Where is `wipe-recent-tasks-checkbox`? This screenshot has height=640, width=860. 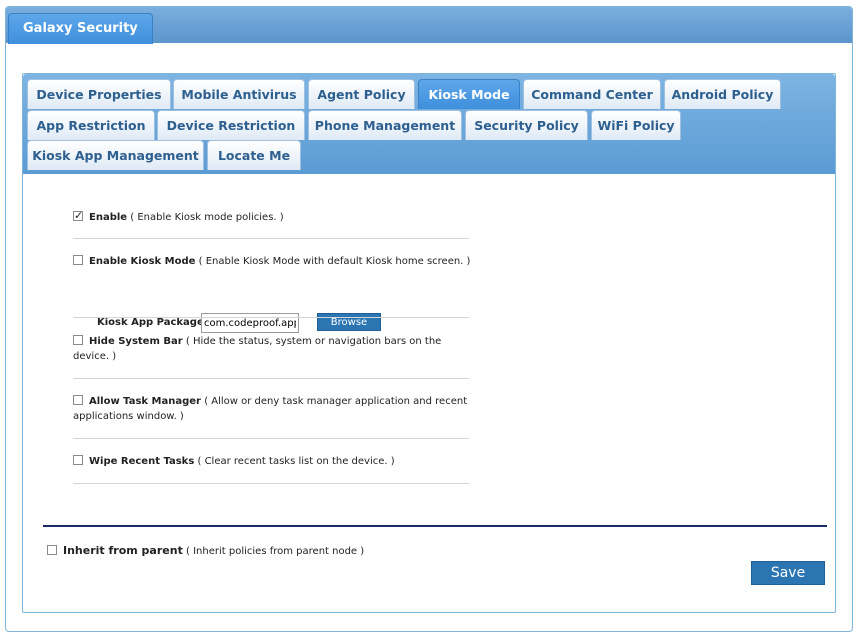
wipe-recent-tasks-checkbox is located at coordinates (78, 460).